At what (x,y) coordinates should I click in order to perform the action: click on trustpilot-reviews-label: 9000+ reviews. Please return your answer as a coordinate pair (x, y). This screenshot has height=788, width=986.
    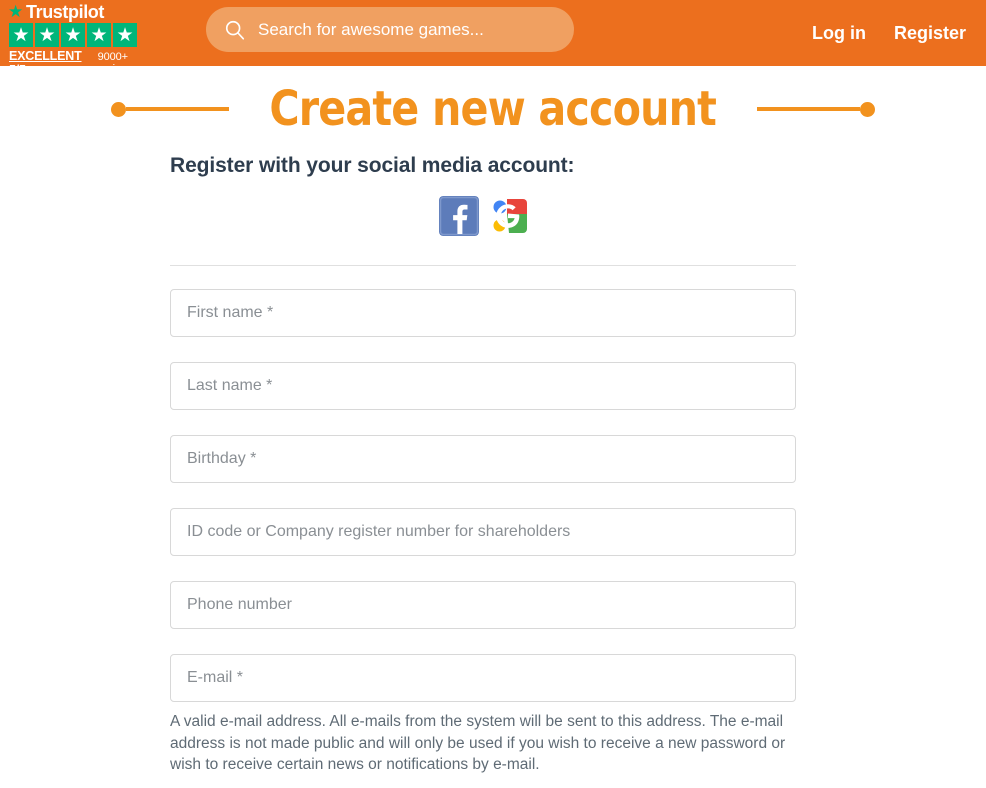
    Looking at the image, I should click on (116, 63).